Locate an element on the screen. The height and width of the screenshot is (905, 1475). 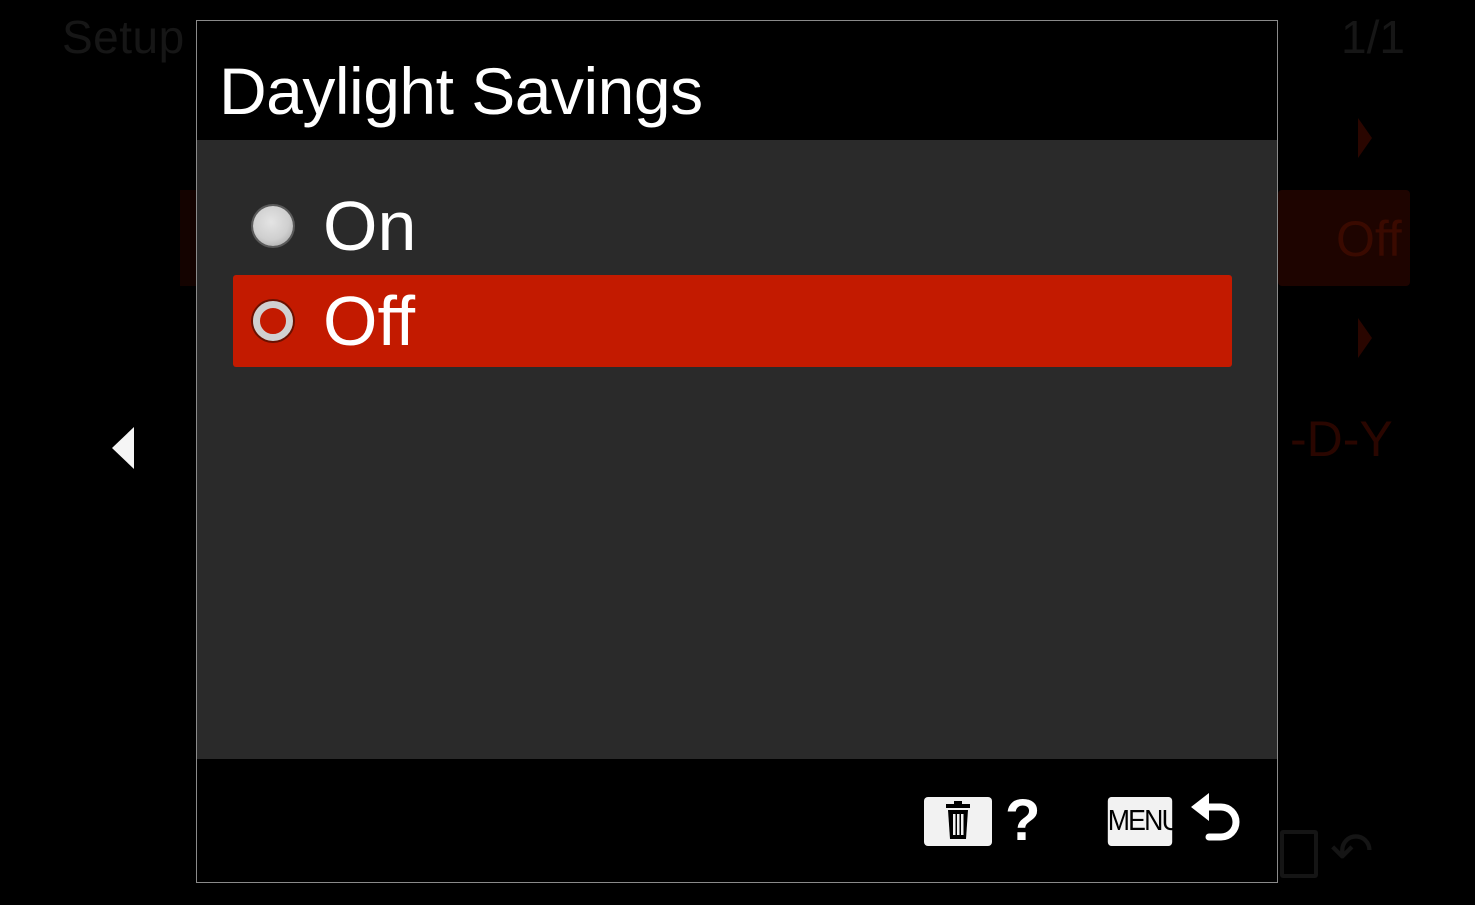
background-trash-icon is located at coordinates (1299, 854).